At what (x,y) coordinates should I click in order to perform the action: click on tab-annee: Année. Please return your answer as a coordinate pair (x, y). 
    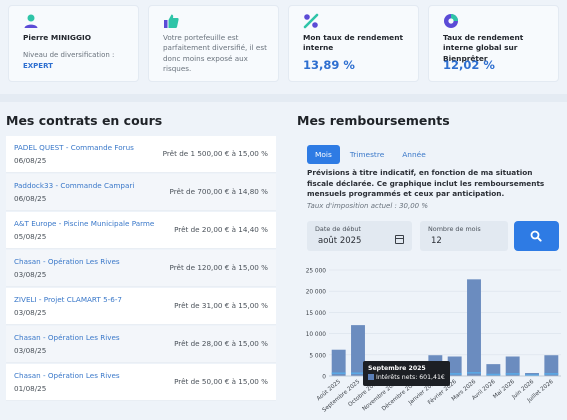
    Looking at the image, I should click on (414, 154).